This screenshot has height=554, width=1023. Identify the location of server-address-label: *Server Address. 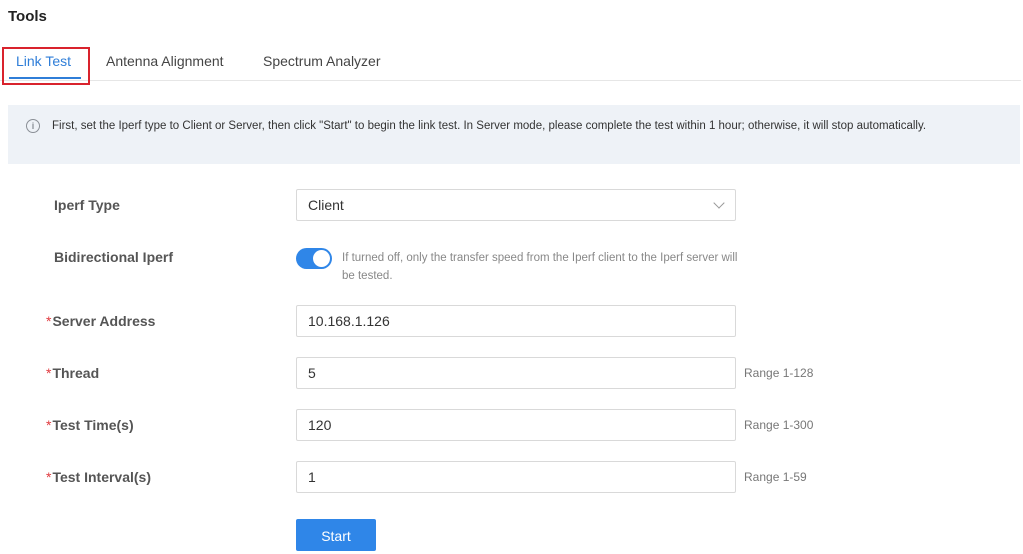
(101, 321).